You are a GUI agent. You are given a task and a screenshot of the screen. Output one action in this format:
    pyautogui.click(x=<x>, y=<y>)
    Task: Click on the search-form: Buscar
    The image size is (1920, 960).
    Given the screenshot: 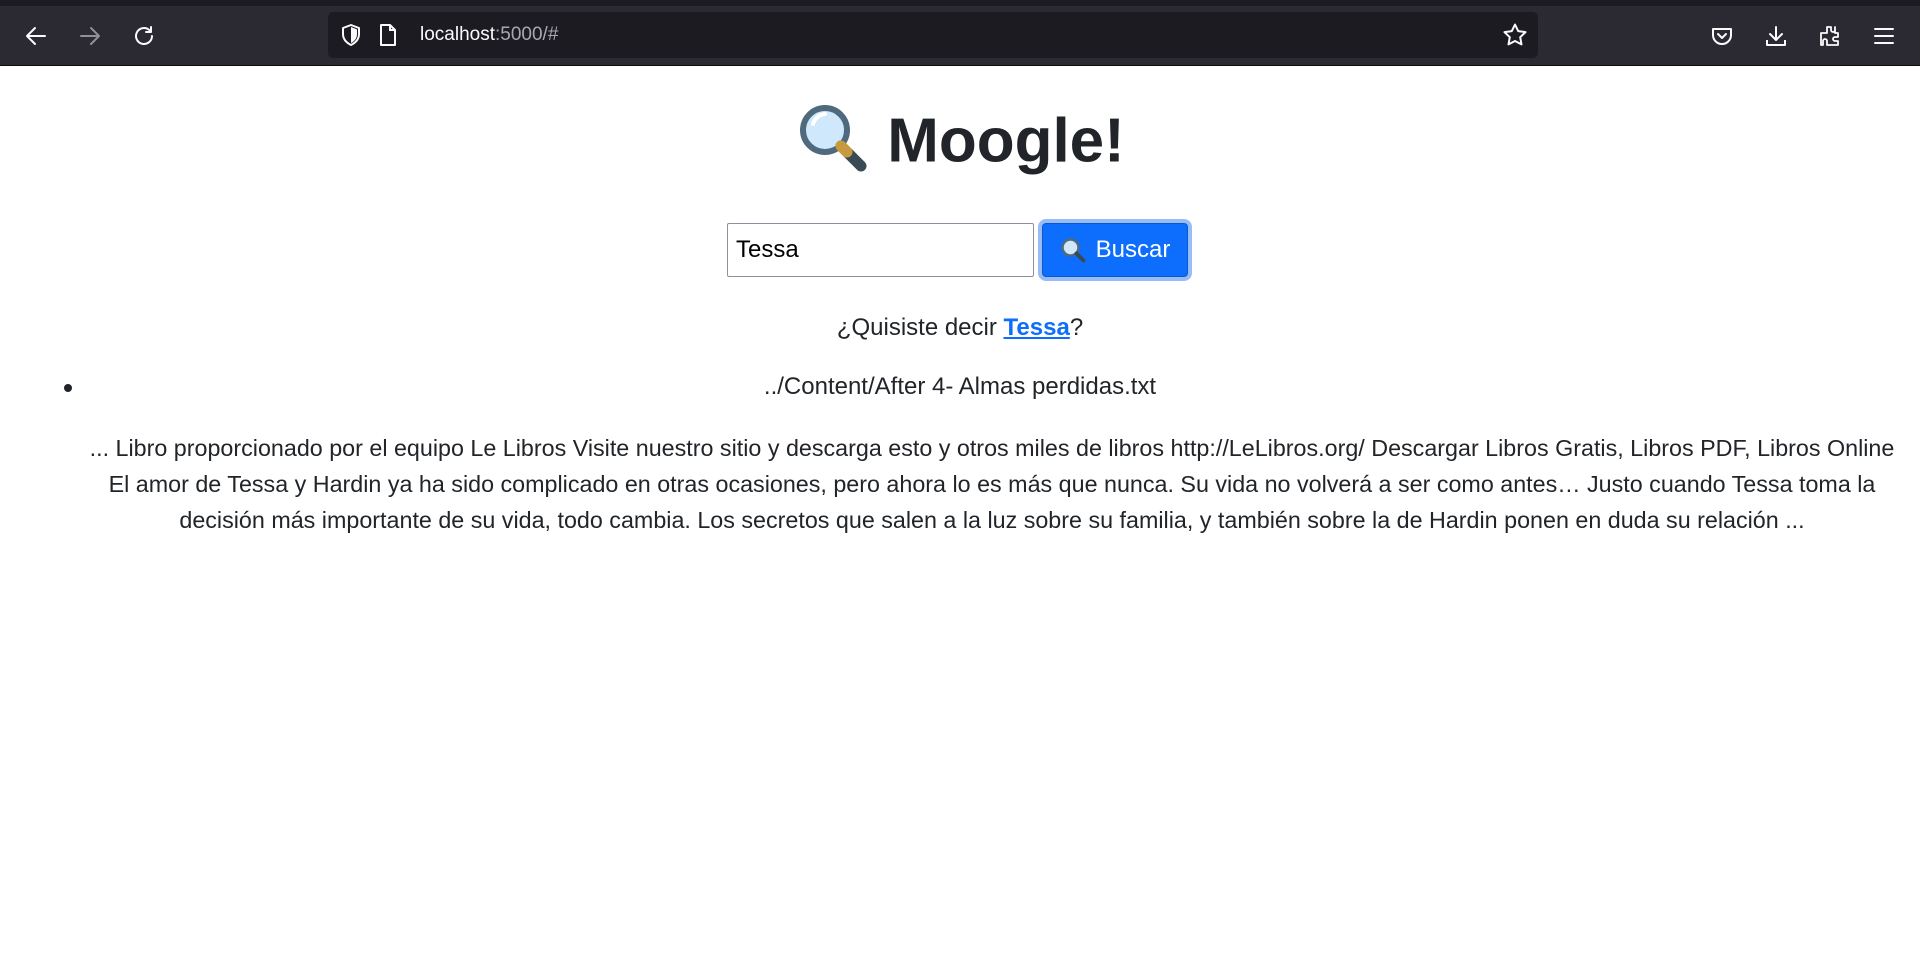 What is the action you would take?
    pyautogui.click(x=959, y=250)
    